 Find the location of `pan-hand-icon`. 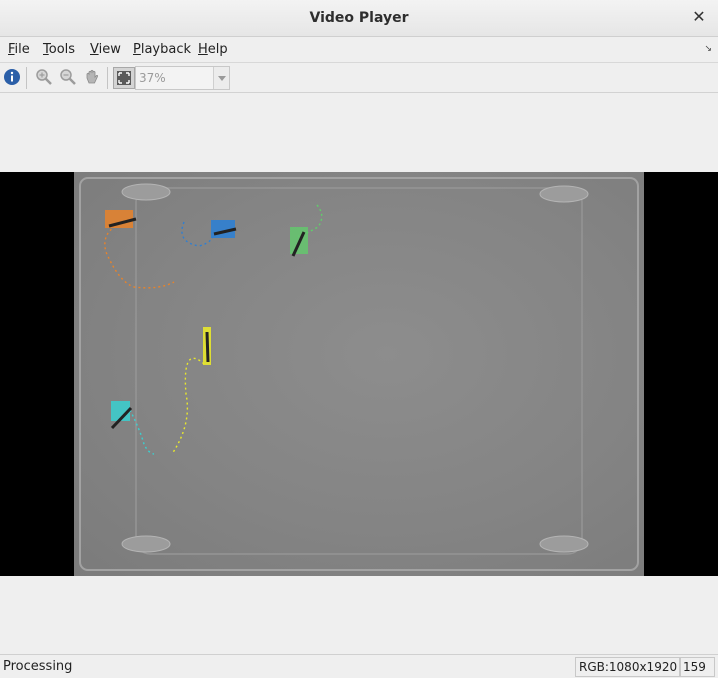

pan-hand-icon is located at coordinates (92, 76).